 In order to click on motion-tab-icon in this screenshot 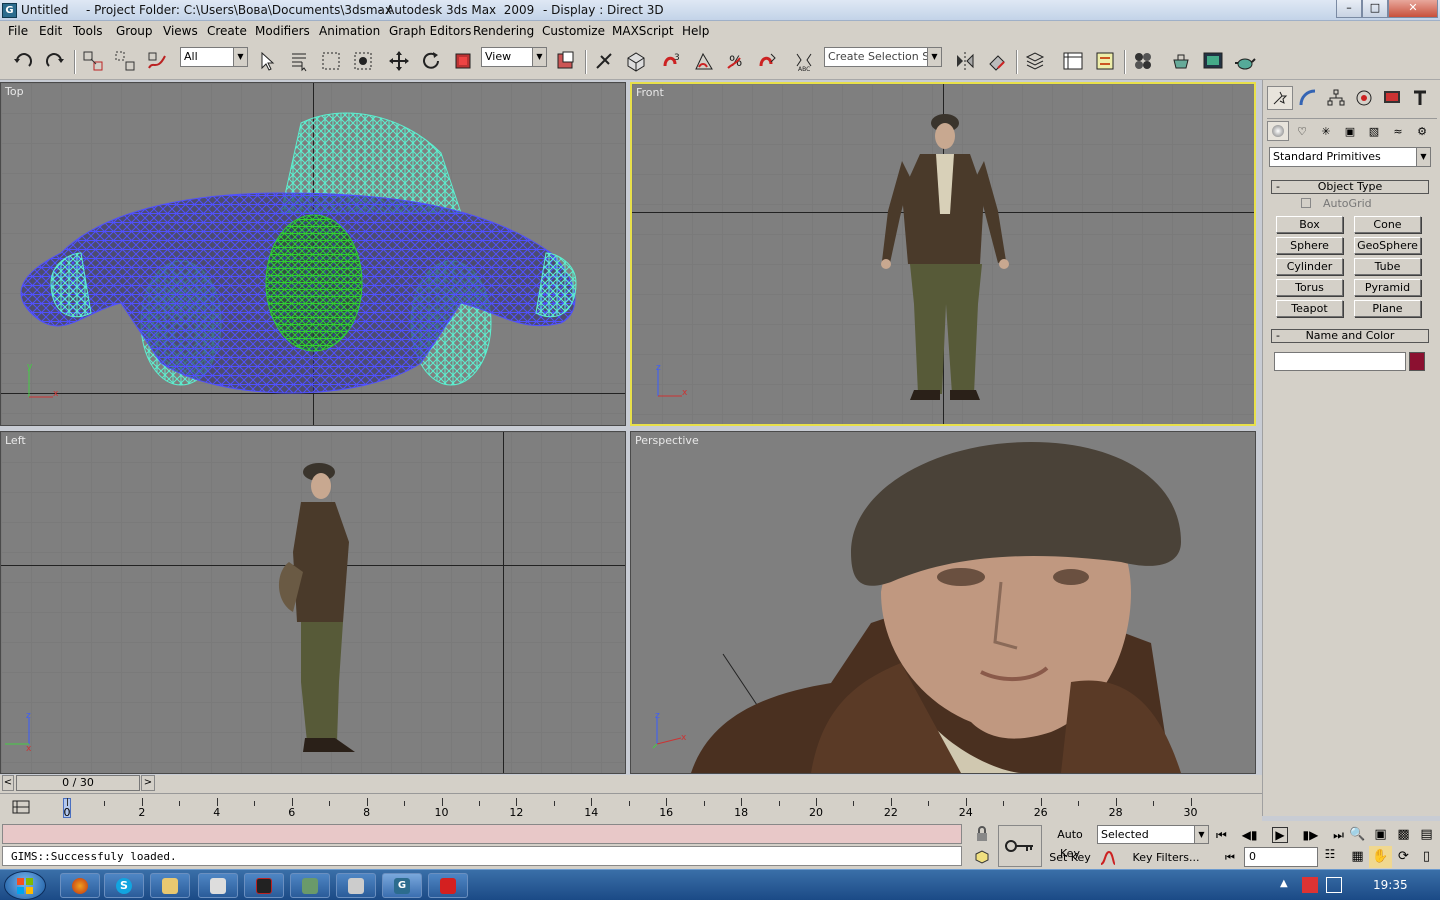, I will do `click(1364, 98)`.